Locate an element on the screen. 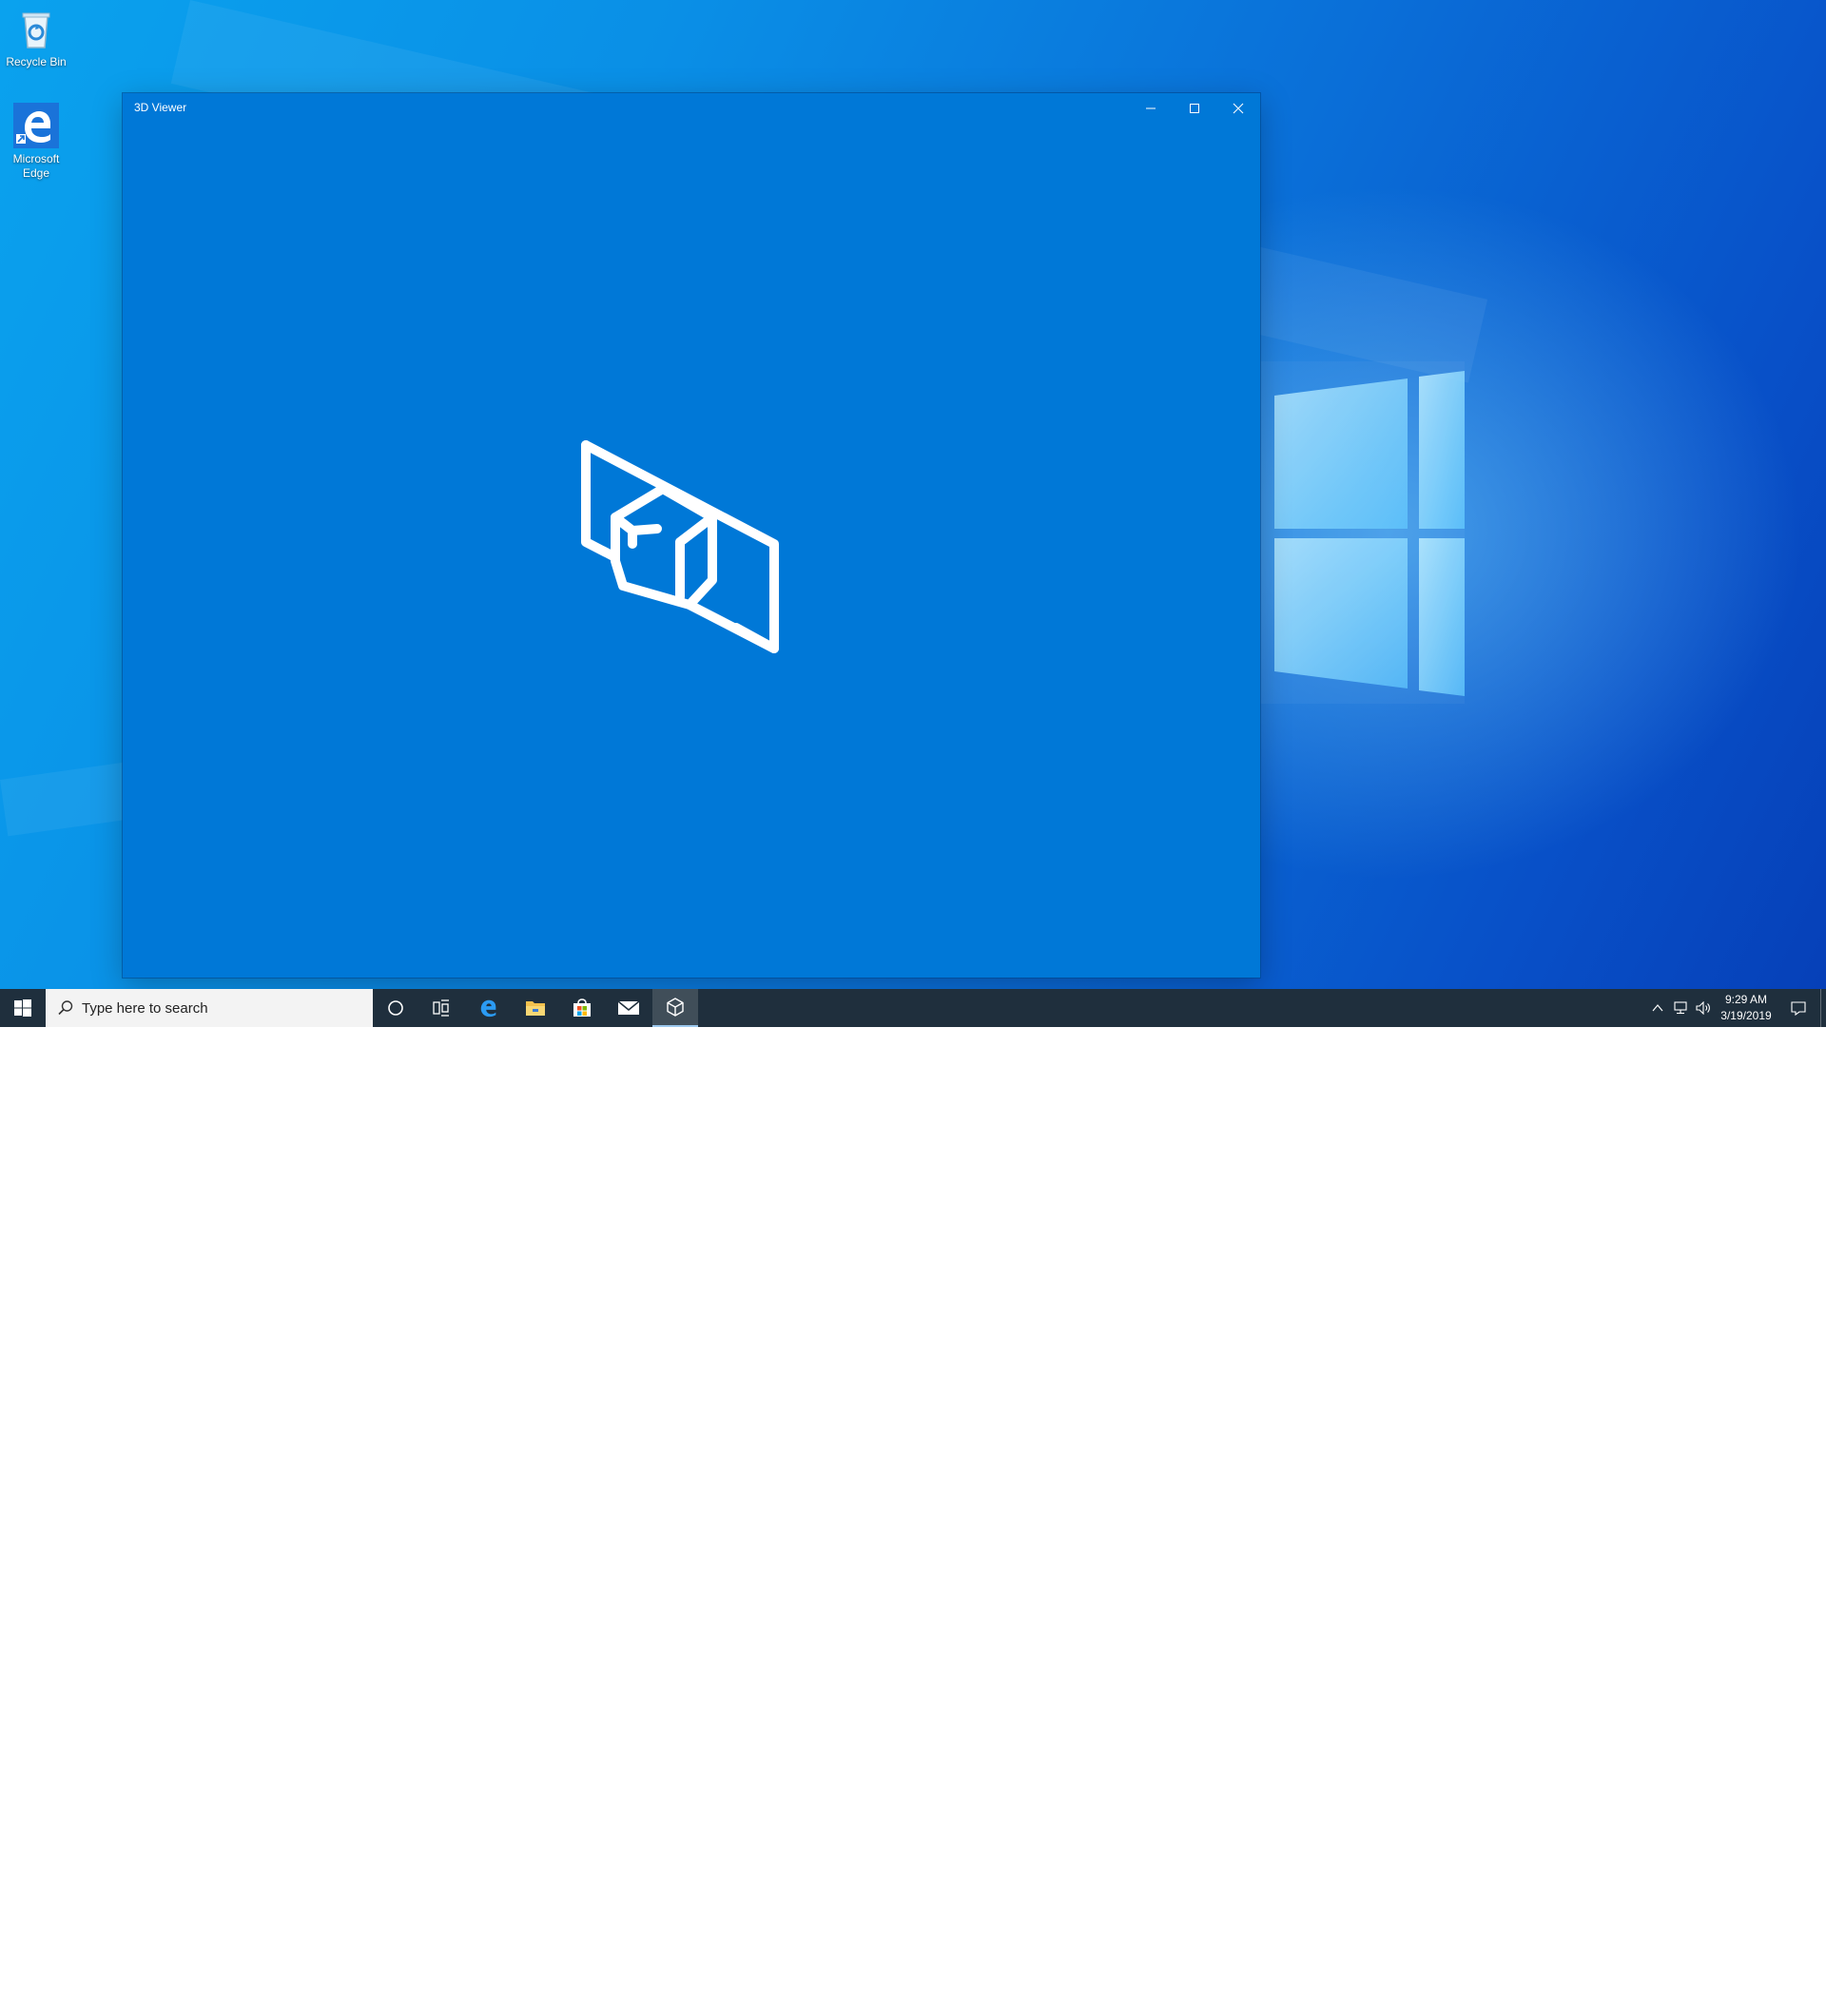 The height and width of the screenshot is (2016, 1826). taskbar-app-edge is located at coordinates (489, 1008).